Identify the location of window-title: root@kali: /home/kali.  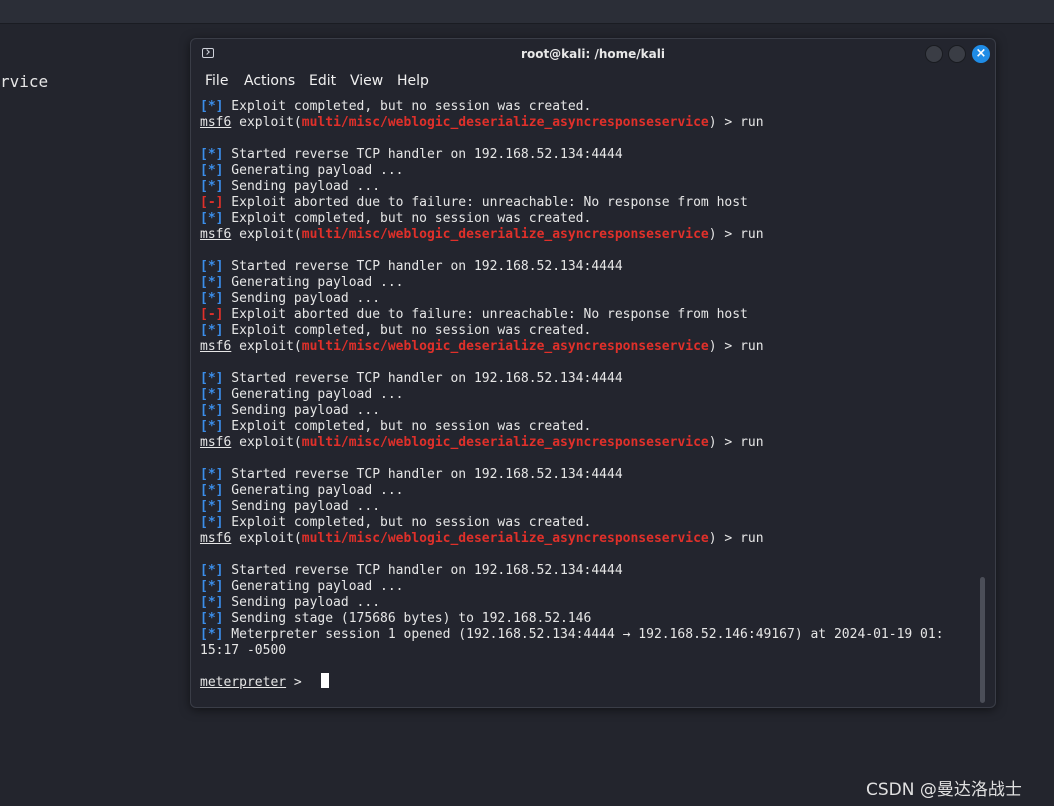
(593, 54).